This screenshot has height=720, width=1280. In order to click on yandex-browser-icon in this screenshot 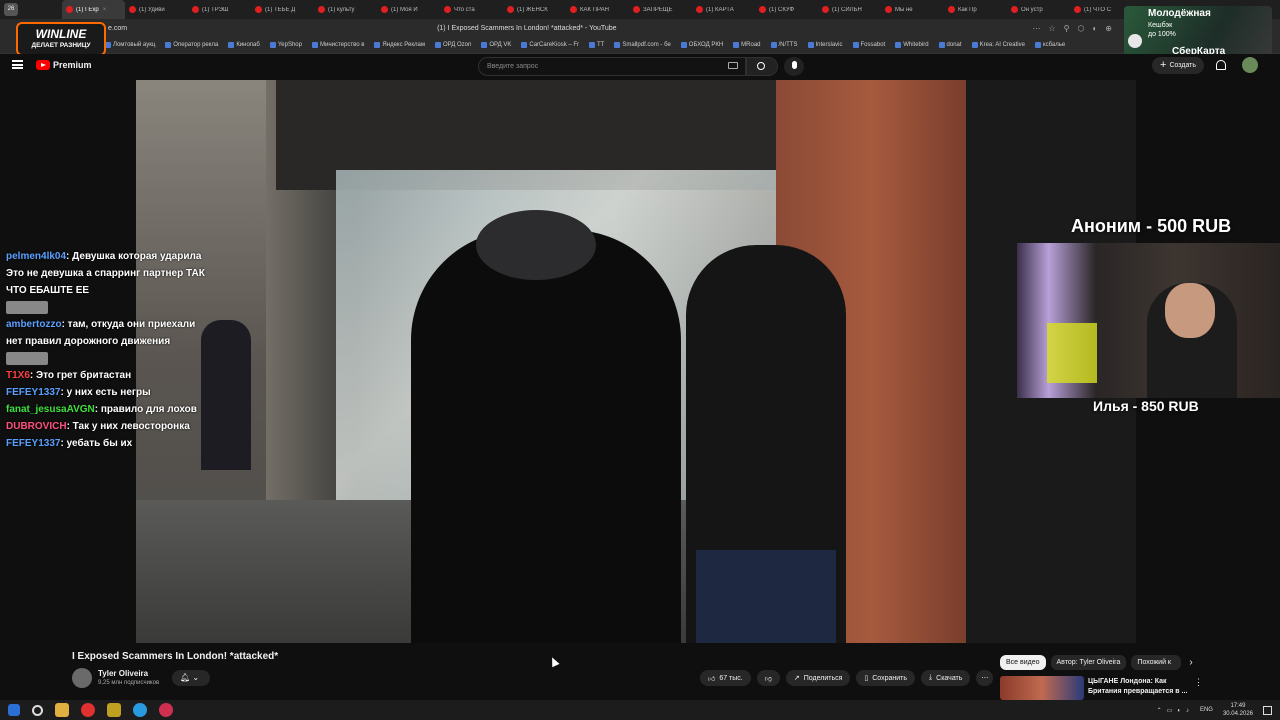, I will do `click(88, 710)`.